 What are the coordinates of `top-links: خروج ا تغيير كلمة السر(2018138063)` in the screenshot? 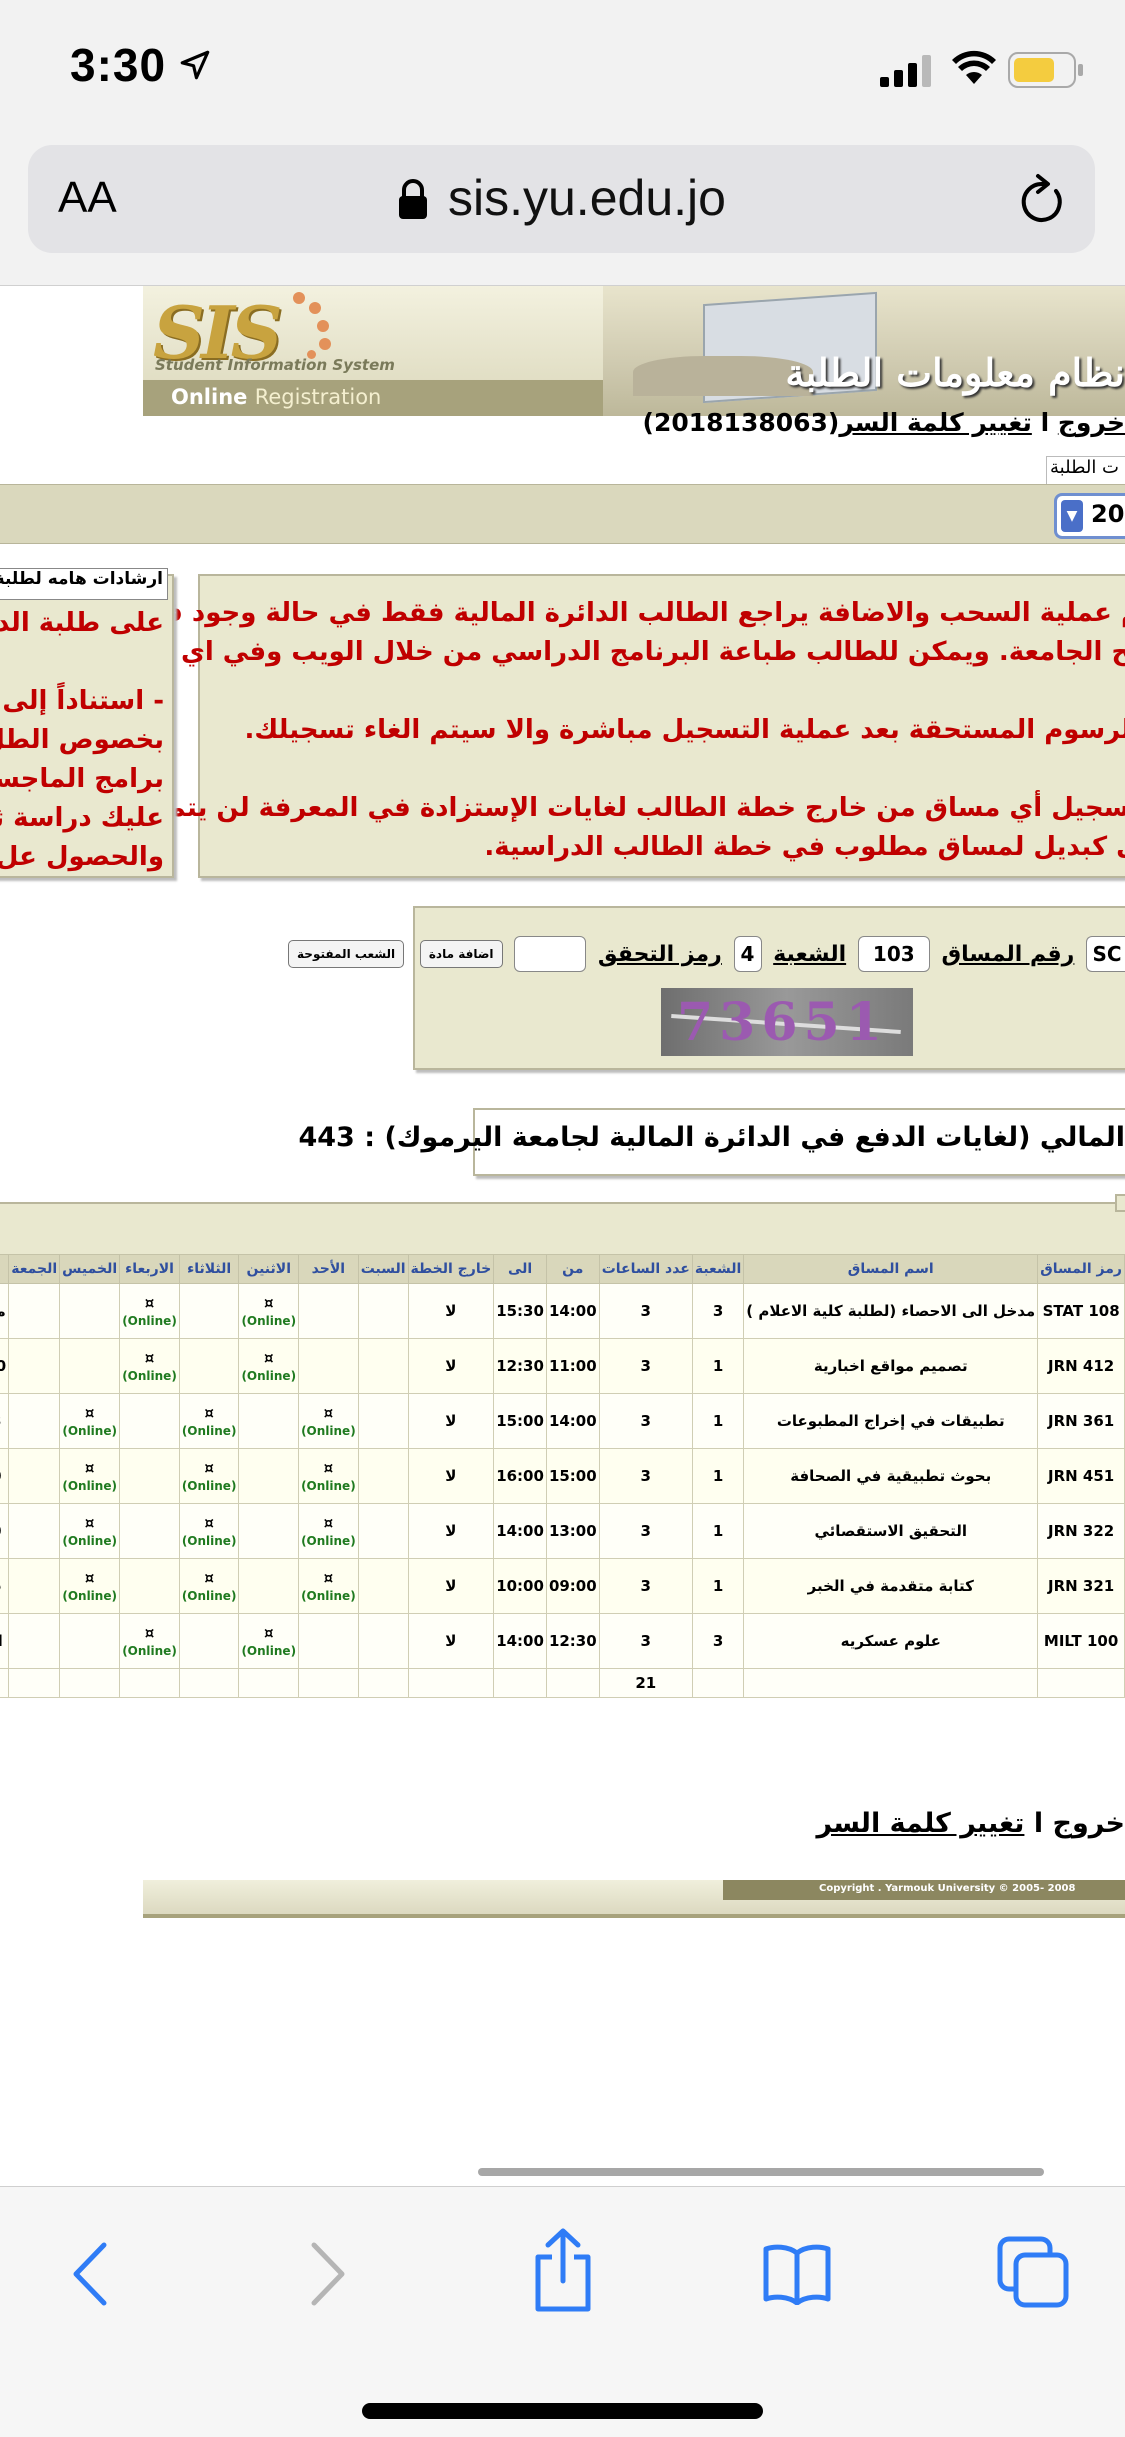 It's located at (884, 434).